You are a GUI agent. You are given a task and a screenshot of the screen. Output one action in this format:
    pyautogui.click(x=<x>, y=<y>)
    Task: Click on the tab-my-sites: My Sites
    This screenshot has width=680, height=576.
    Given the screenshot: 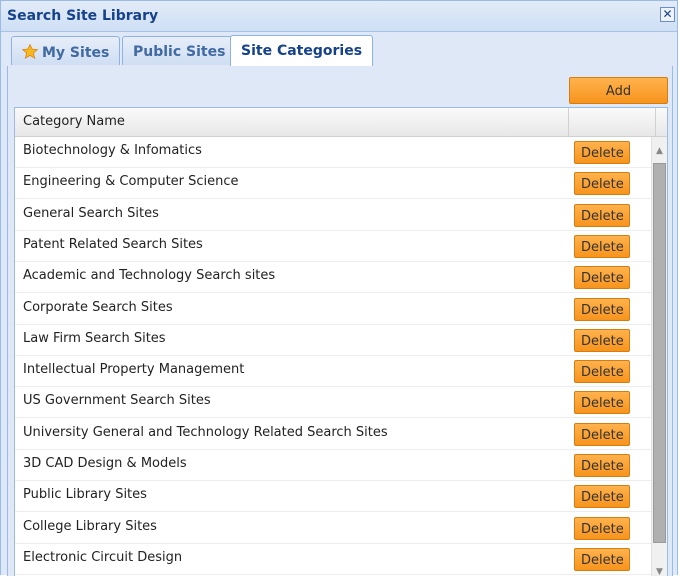 What is the action you would take?
    pyautogui.click(x=66, y=50)
    